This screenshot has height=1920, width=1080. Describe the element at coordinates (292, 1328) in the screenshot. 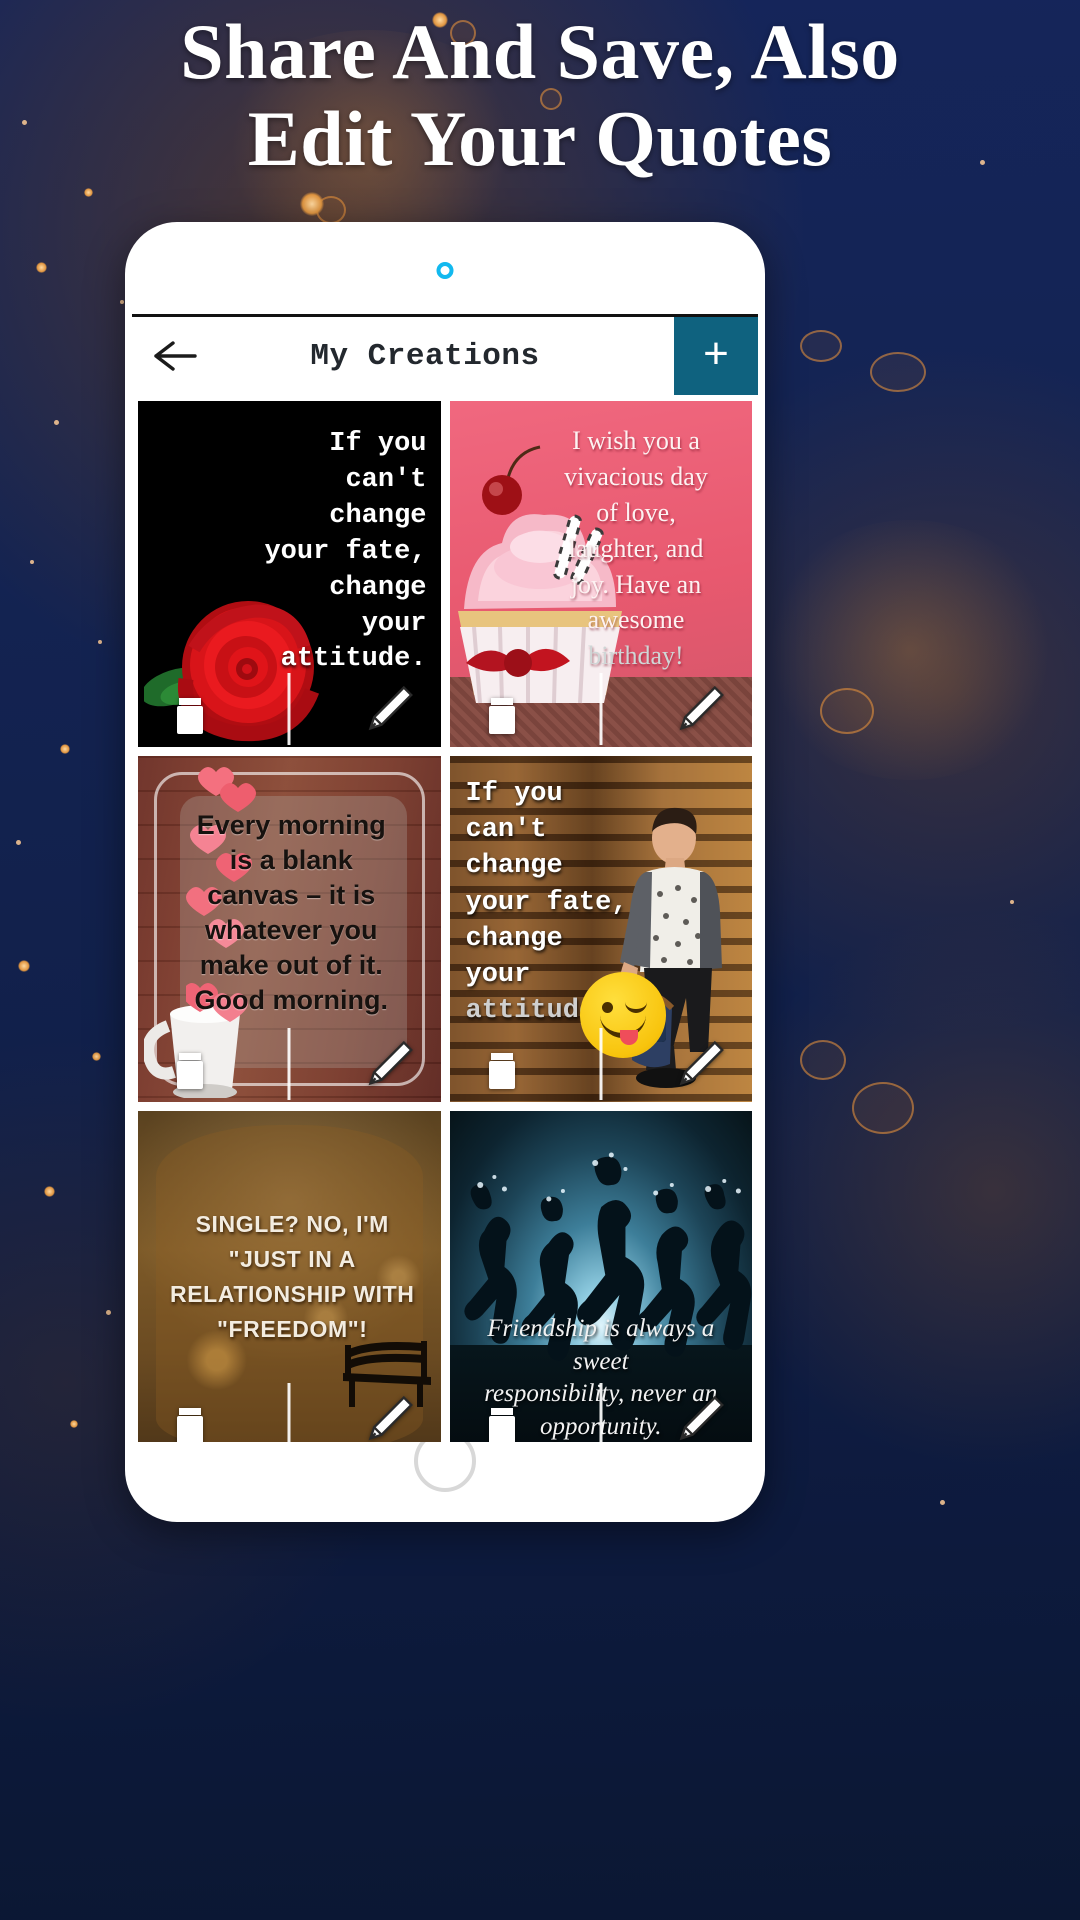

I see `quote-line: "FREEDOM"!` at that location.